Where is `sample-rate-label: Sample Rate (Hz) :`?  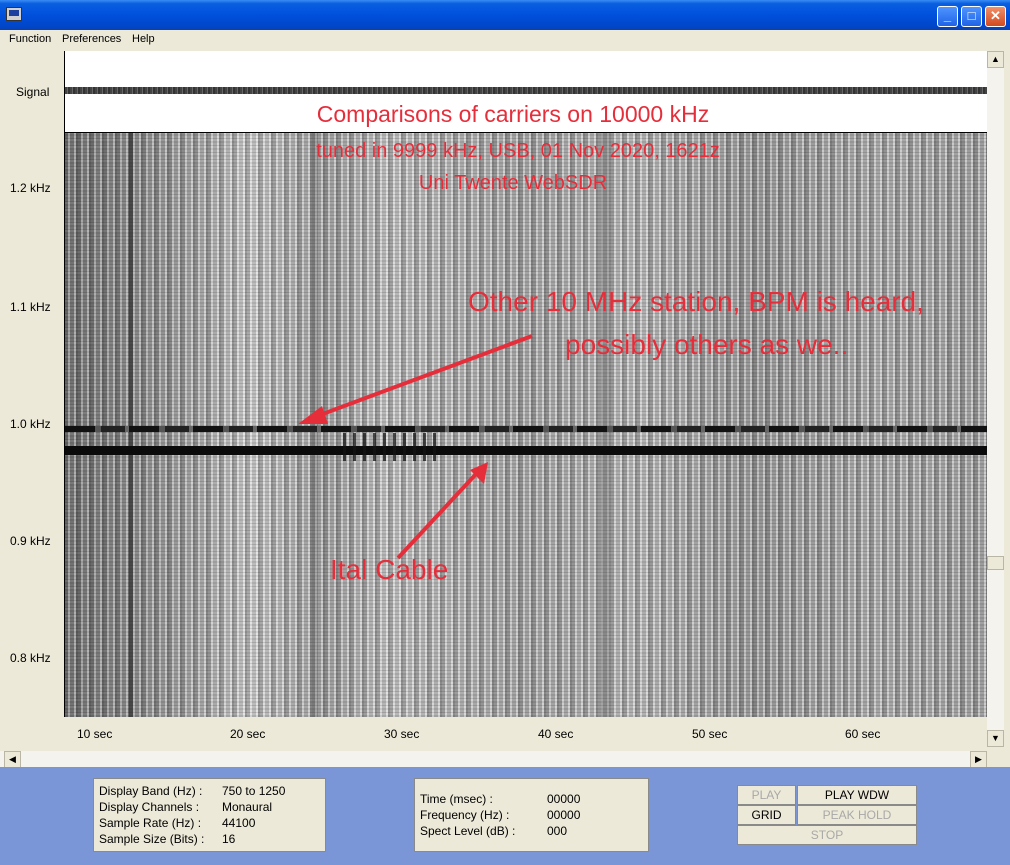
sample-rate-label: Sample Rate (Hz) : is located at coordinates (150, 823).